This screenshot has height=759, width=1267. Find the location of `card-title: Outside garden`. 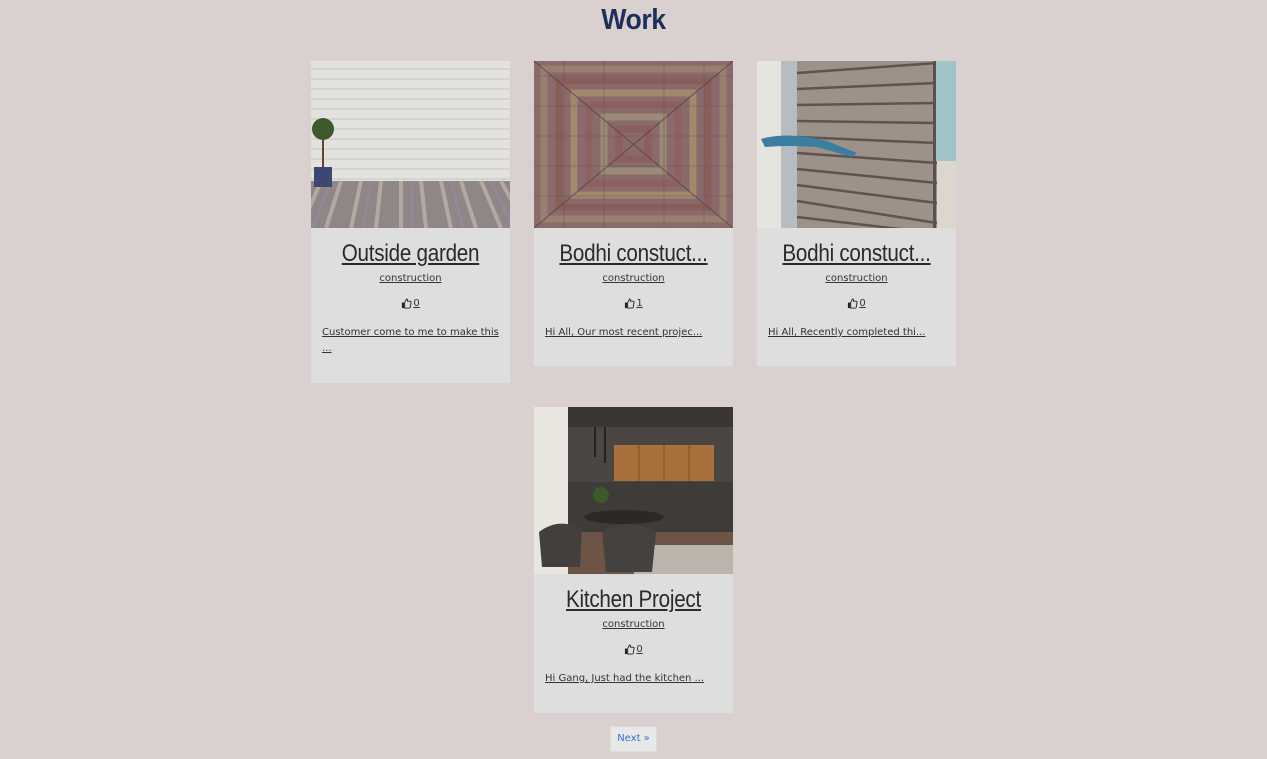

card-title: Outside garden is located at coordinates (410, 254).